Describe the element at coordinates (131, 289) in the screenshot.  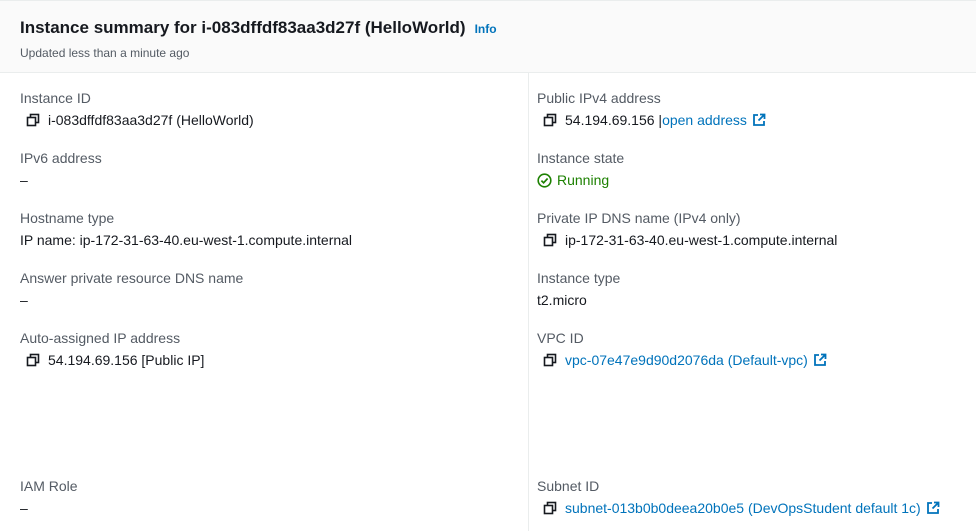
I see `field-answer-dns: Answer private resource DNS name –` at that location.